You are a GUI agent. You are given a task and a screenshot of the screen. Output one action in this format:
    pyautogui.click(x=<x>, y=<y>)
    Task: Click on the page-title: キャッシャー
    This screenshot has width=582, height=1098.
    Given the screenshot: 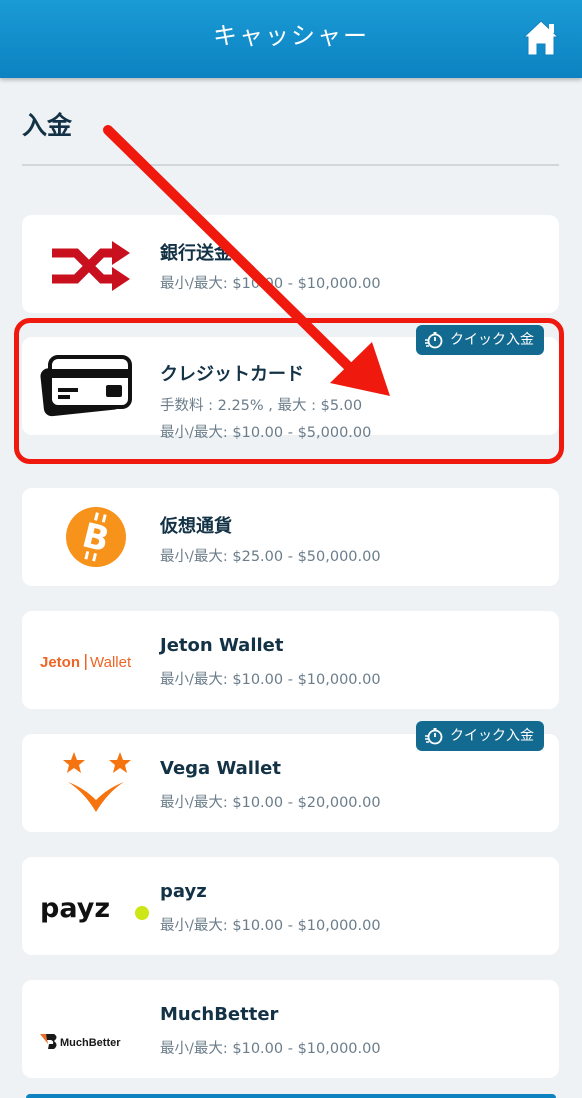 What is the action you would take?
    pyautogui.click(x=291, y=36)
    